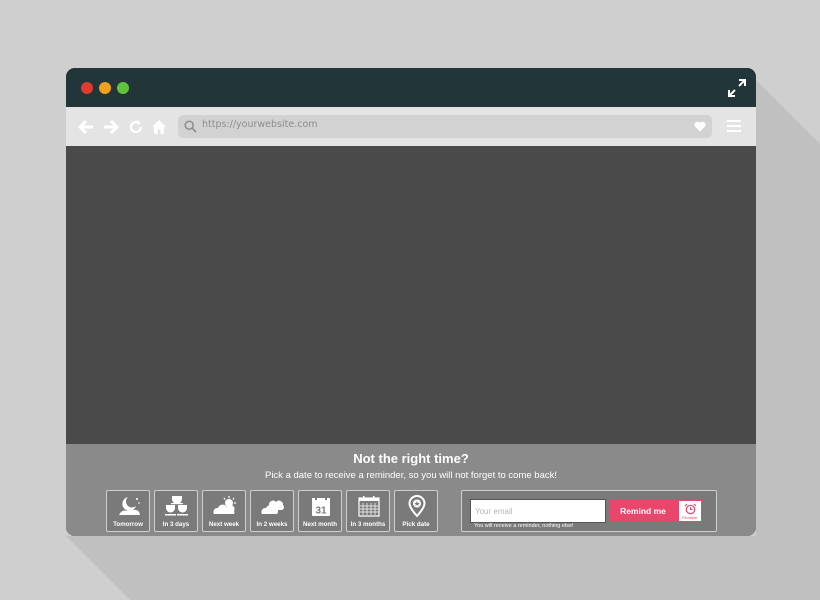  What do you see at coordinates (734, 126) in the screenshot?
I see `menu-icon` at bounding box center [734, 126].